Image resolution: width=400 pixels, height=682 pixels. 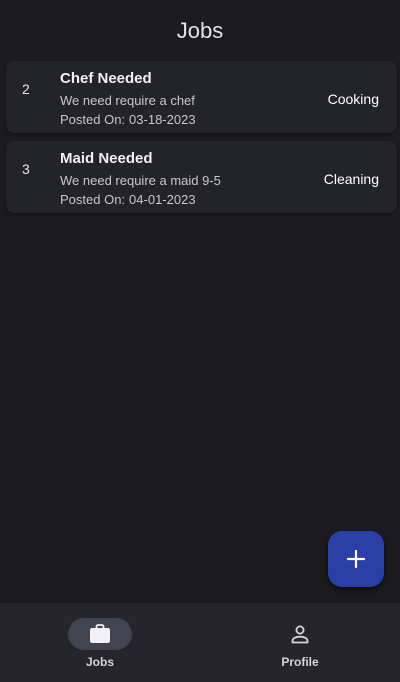 I want to click on top-app-bar: Jobs, so click(x=200, y=30).